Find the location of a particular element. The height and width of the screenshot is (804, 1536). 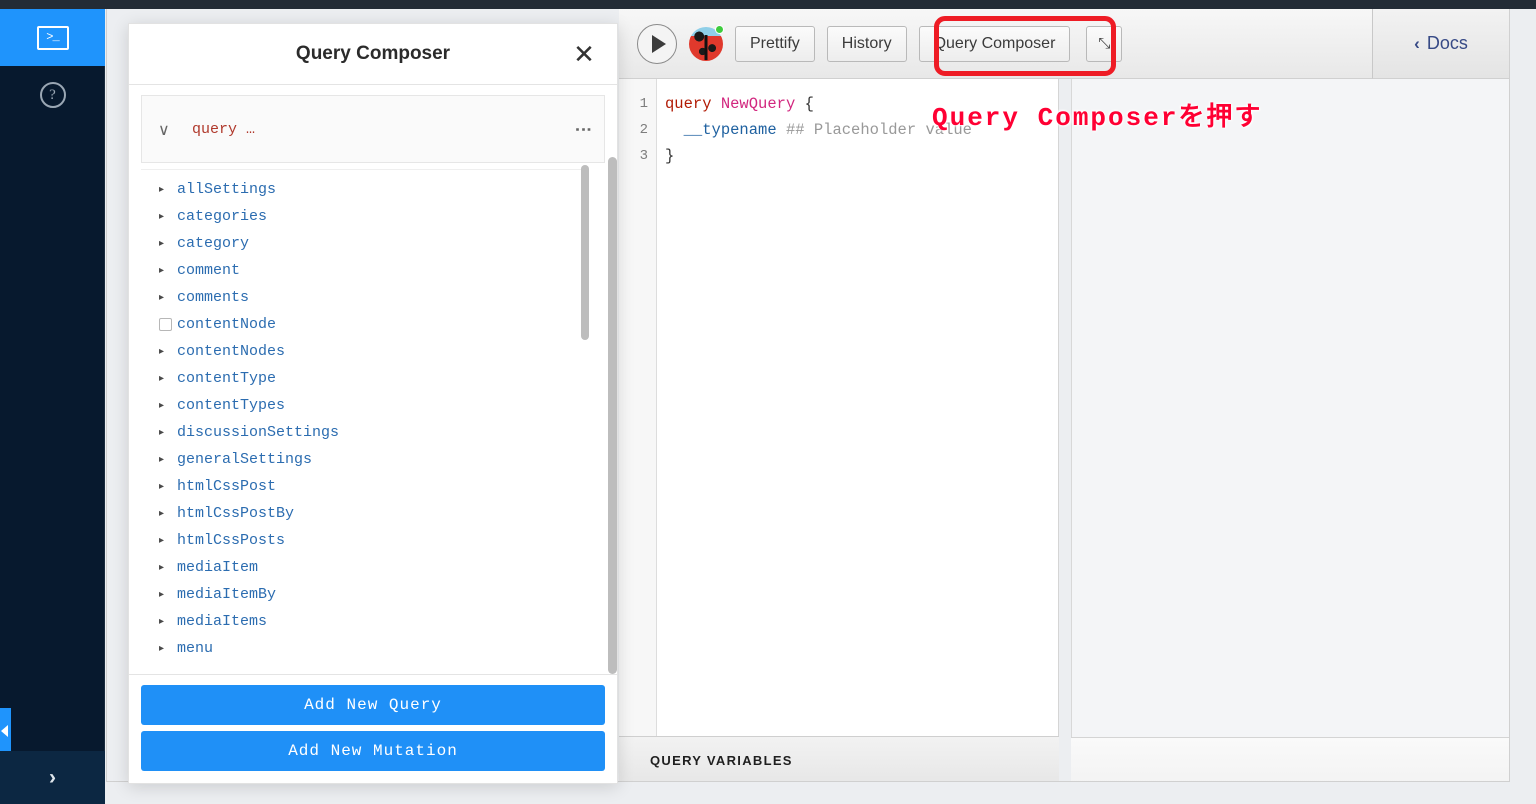

field-label: mediaItemBy is located at coordinates (227, 594).